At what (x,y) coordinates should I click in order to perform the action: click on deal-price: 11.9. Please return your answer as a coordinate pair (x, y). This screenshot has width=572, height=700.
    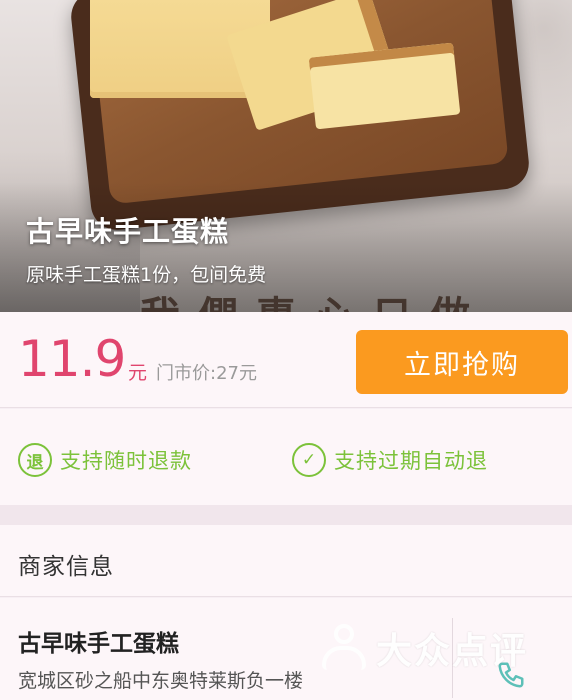
    Looking at the image, I should click on (72, 359).